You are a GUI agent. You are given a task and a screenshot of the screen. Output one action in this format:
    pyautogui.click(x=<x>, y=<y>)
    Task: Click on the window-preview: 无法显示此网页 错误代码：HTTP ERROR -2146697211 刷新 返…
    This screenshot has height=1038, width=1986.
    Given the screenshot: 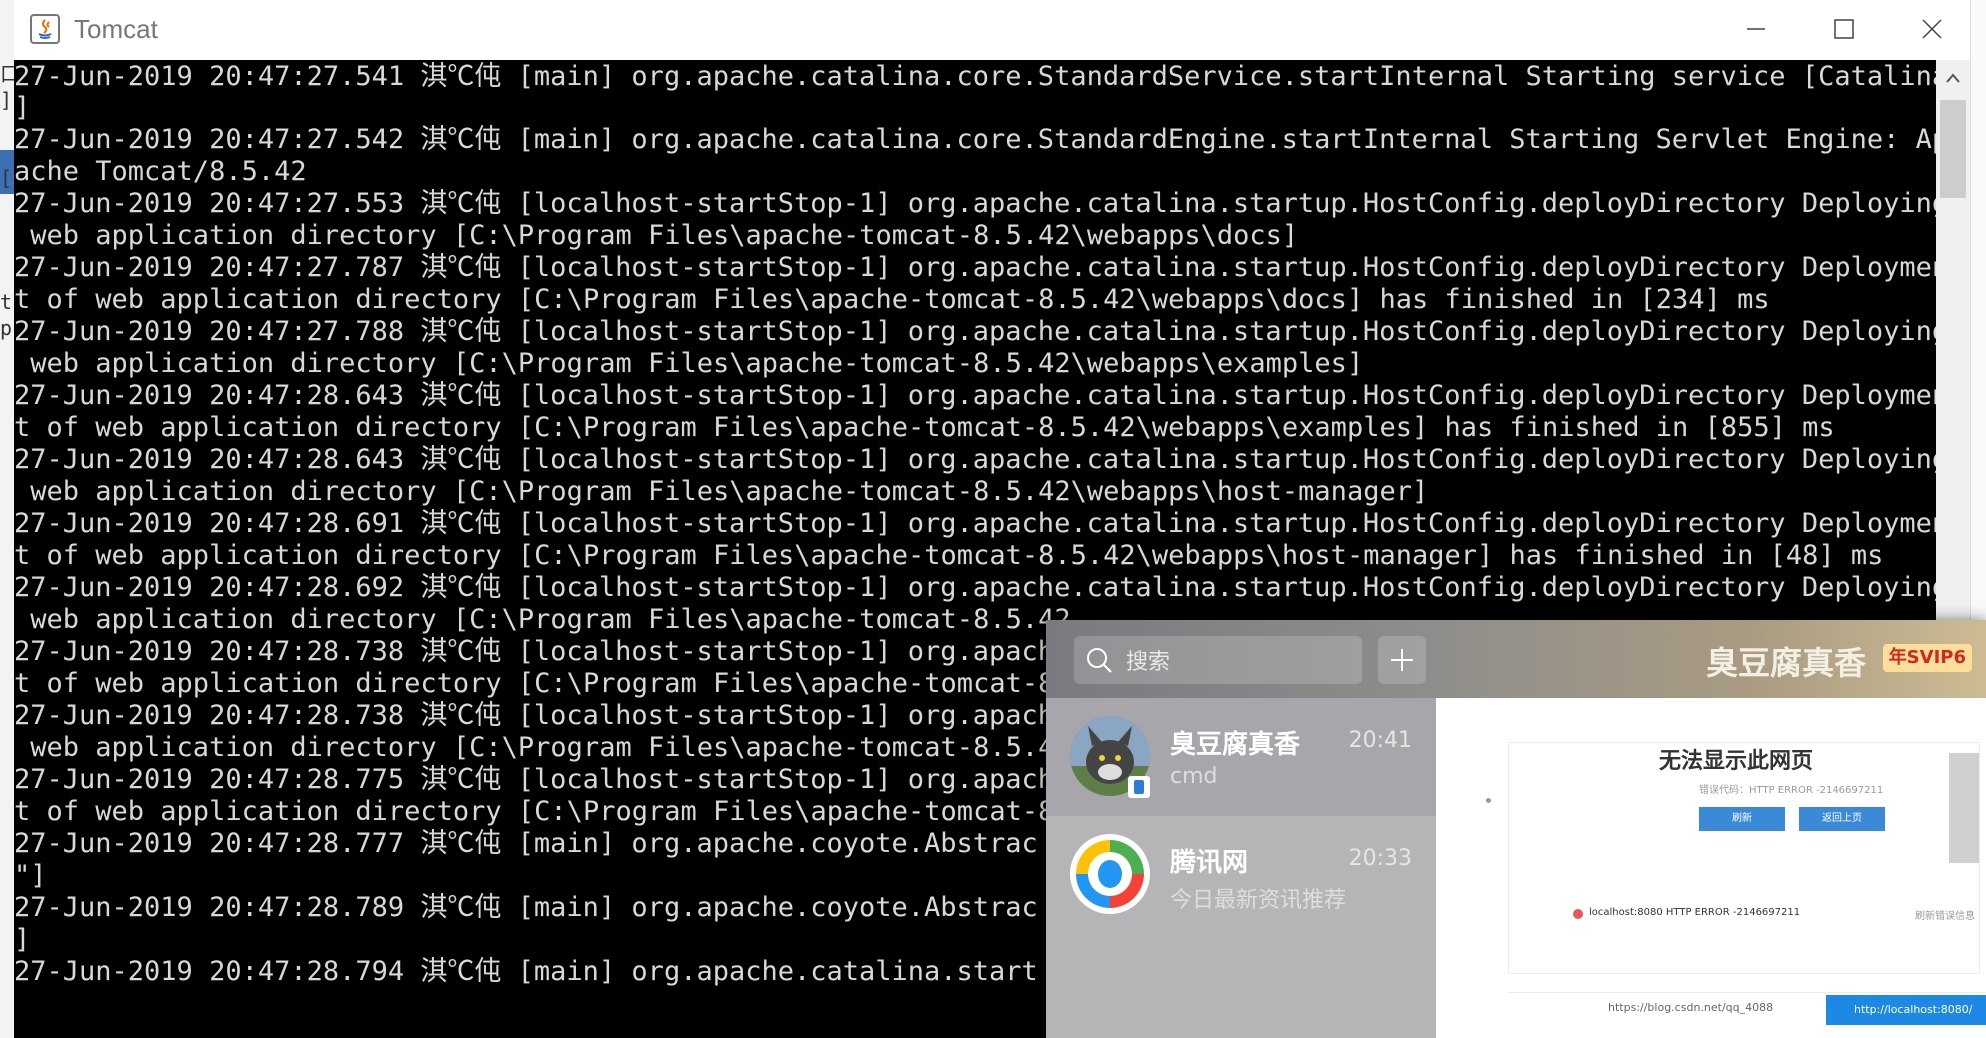 What is the action you would take?
    pyautogui.click(x=1711, y=868)
    